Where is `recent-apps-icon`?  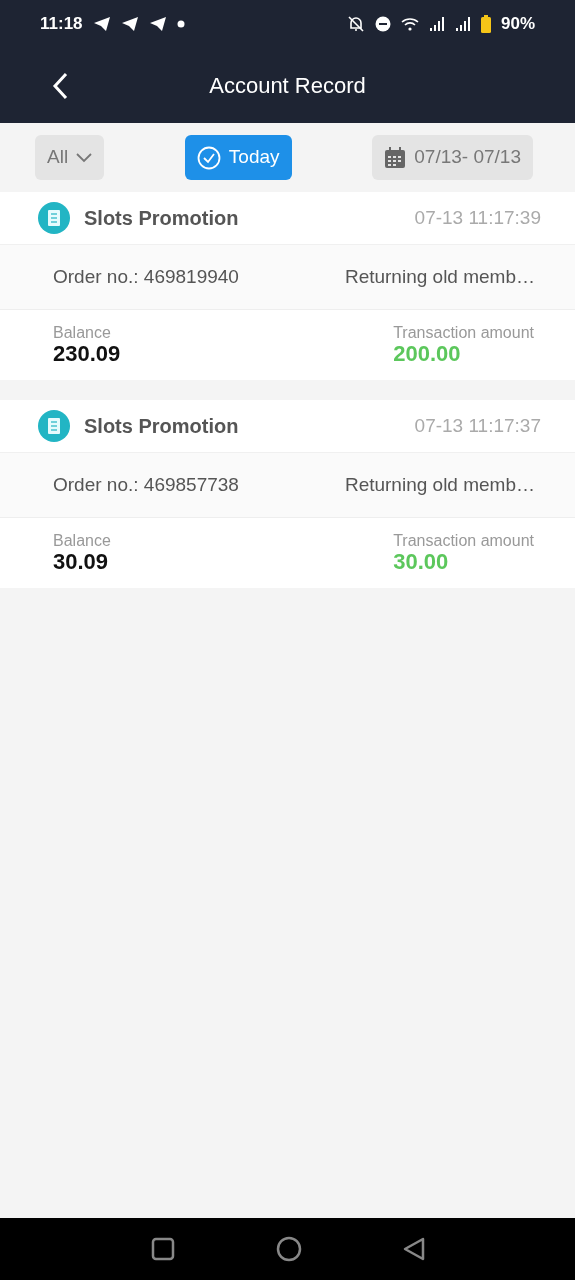 recent-apps-icon is located at coordinates (162, 1249).